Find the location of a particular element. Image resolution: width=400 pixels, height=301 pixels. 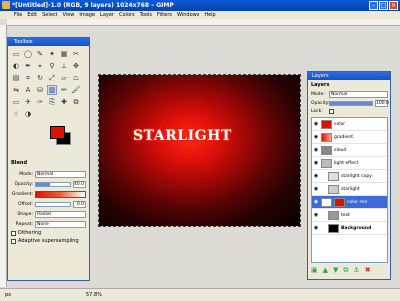

layer-row: ◉ cloud is located at coordinates (349, 150).